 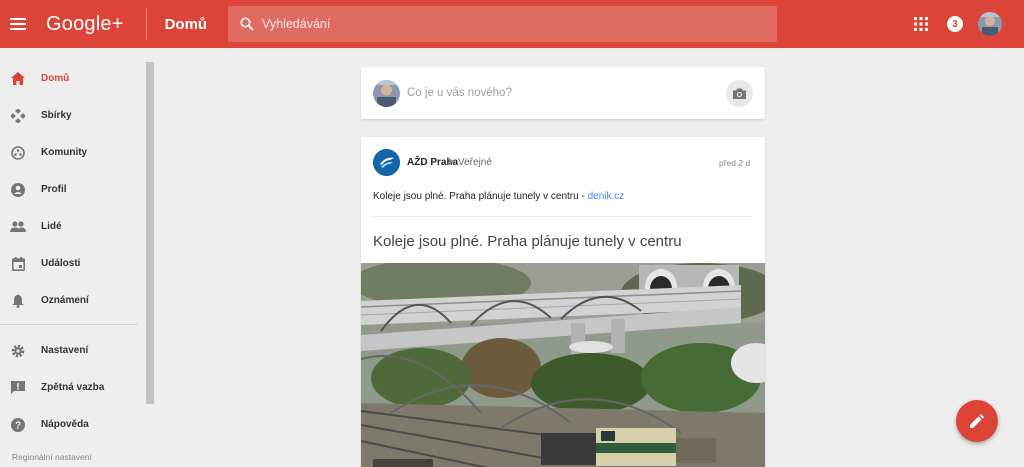 What do you see at coordinates (18, 24) in the screenshot?
I see `hamburger-icon` at bounding box center [18, 24].